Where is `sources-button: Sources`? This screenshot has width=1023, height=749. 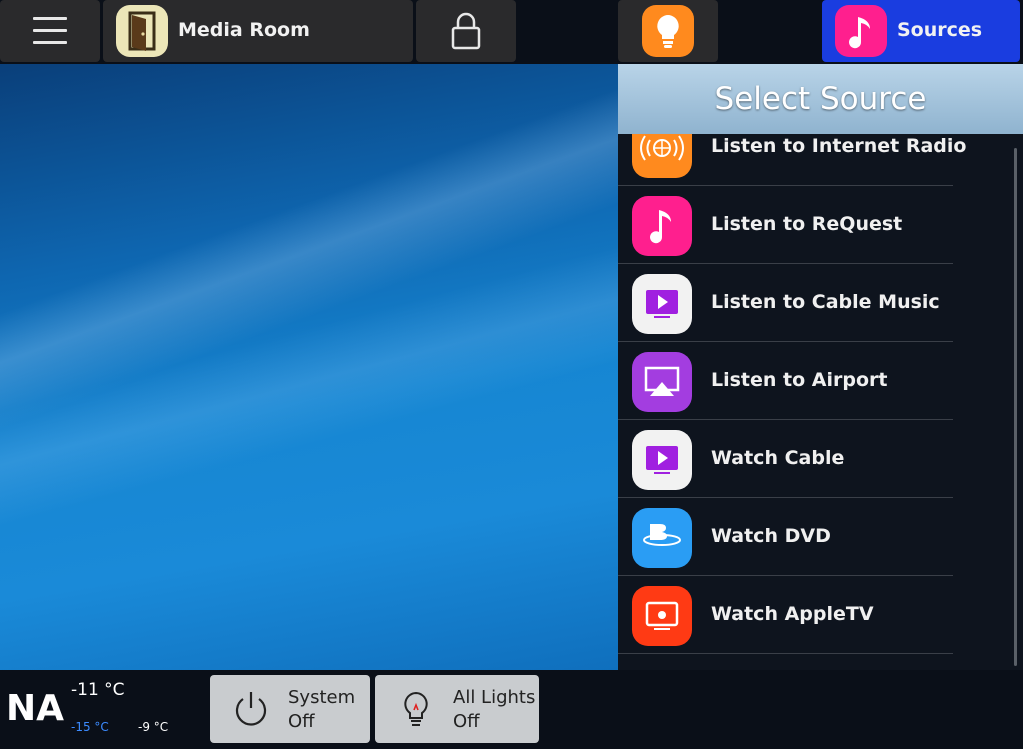
sources-button: Sources is located at coordinates (921, 31).